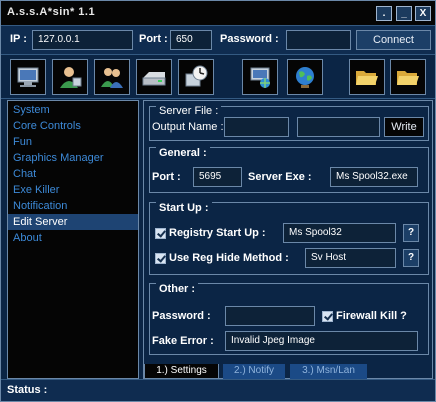 The width and height of the screenshot is (436, 402). I want to click on server-file-section: Server File : Output Name : Write, so click(289, 123).